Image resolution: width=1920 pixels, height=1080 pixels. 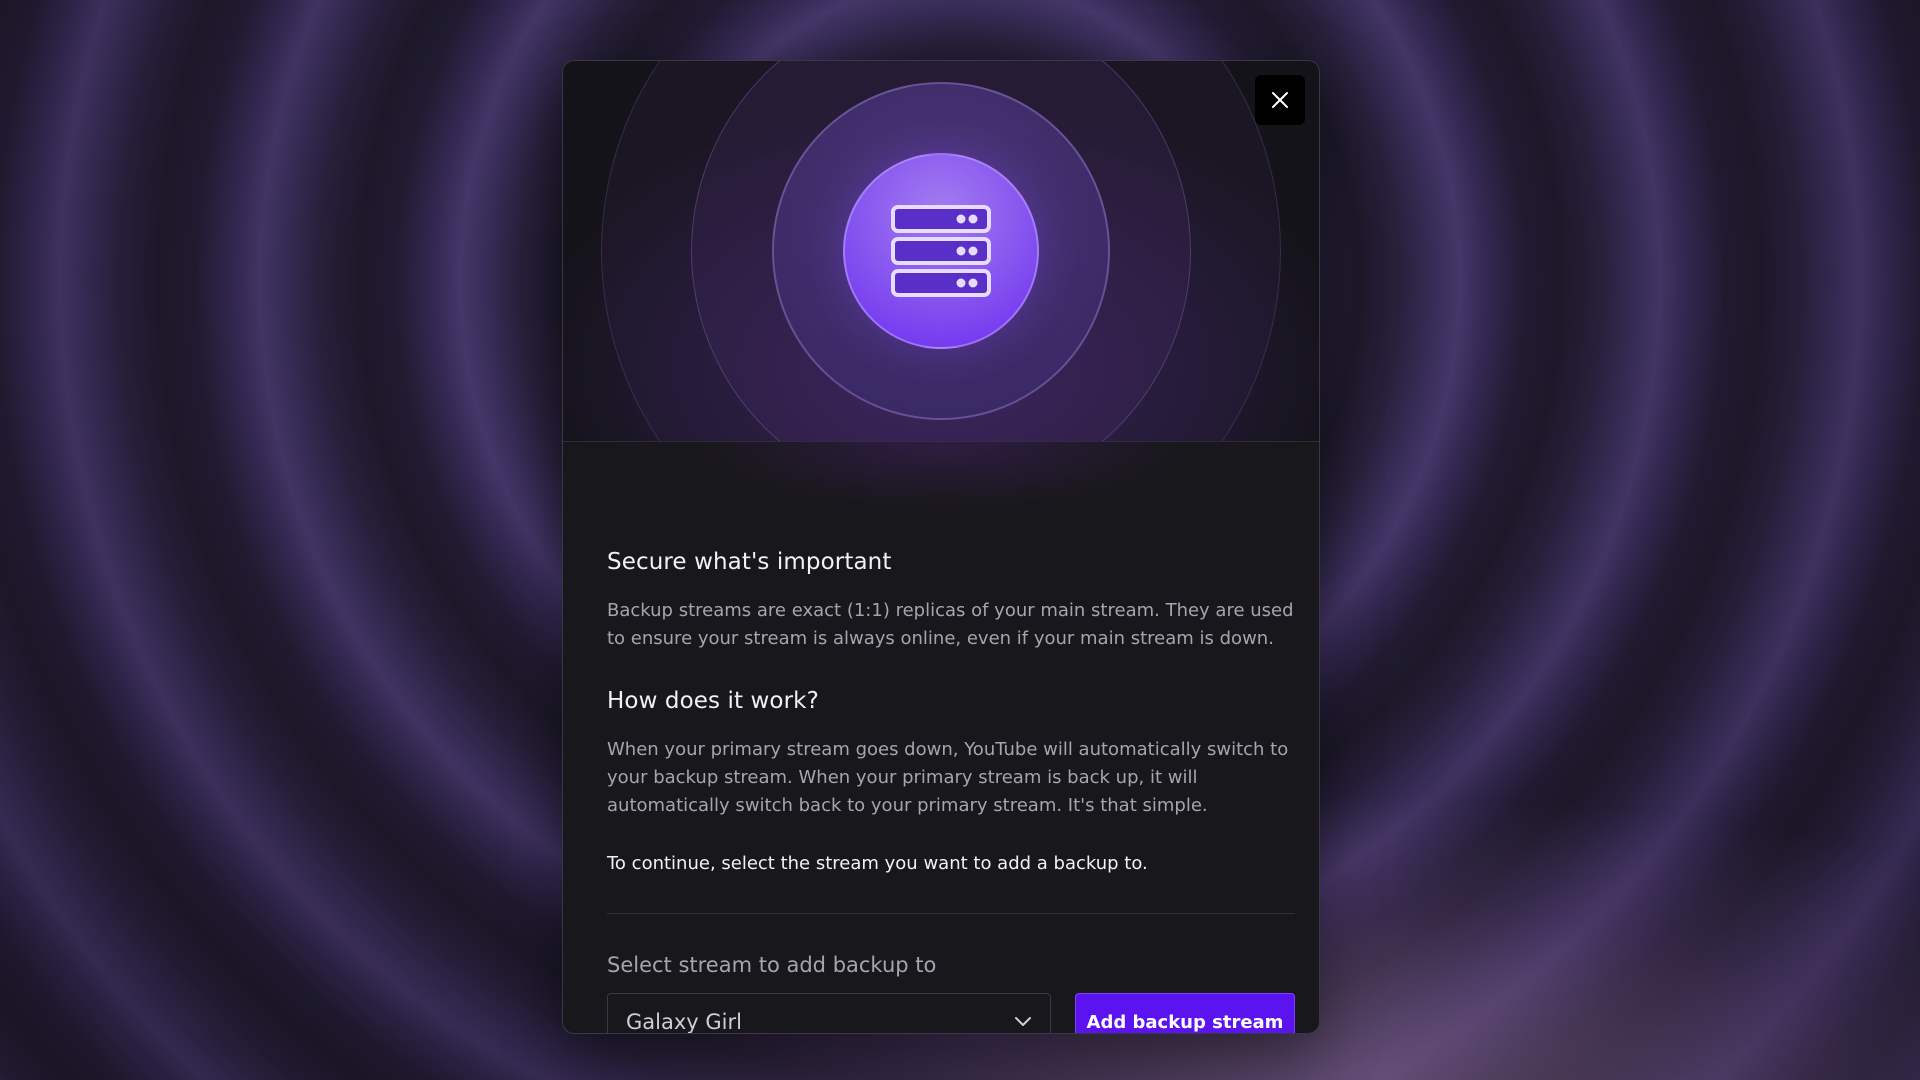 I want to click on hero-orb, so click(x=941, y=251).